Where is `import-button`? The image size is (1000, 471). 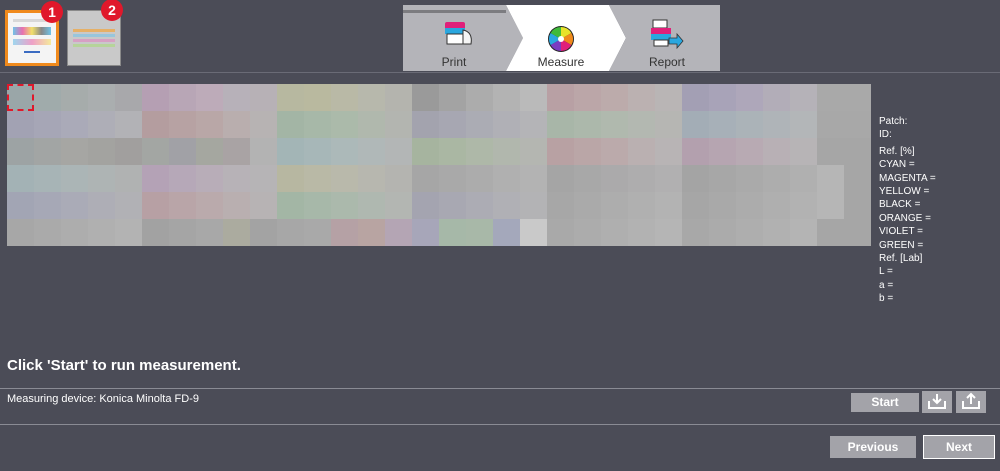 import-button is located at coordinates (937, 402).